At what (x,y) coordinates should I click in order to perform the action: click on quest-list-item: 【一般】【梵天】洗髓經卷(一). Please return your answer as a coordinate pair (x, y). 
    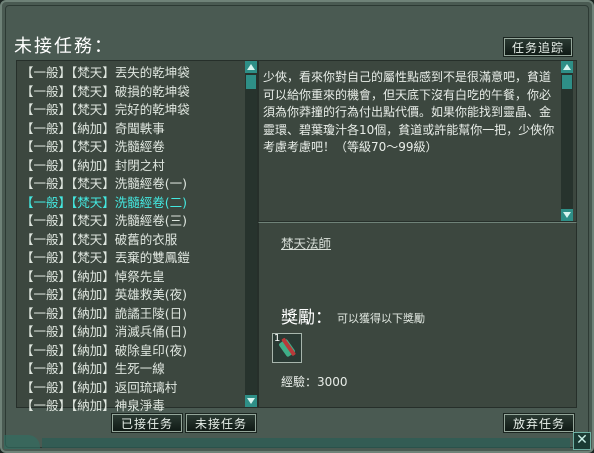
    Looking at the image, I should click on (132, 184).